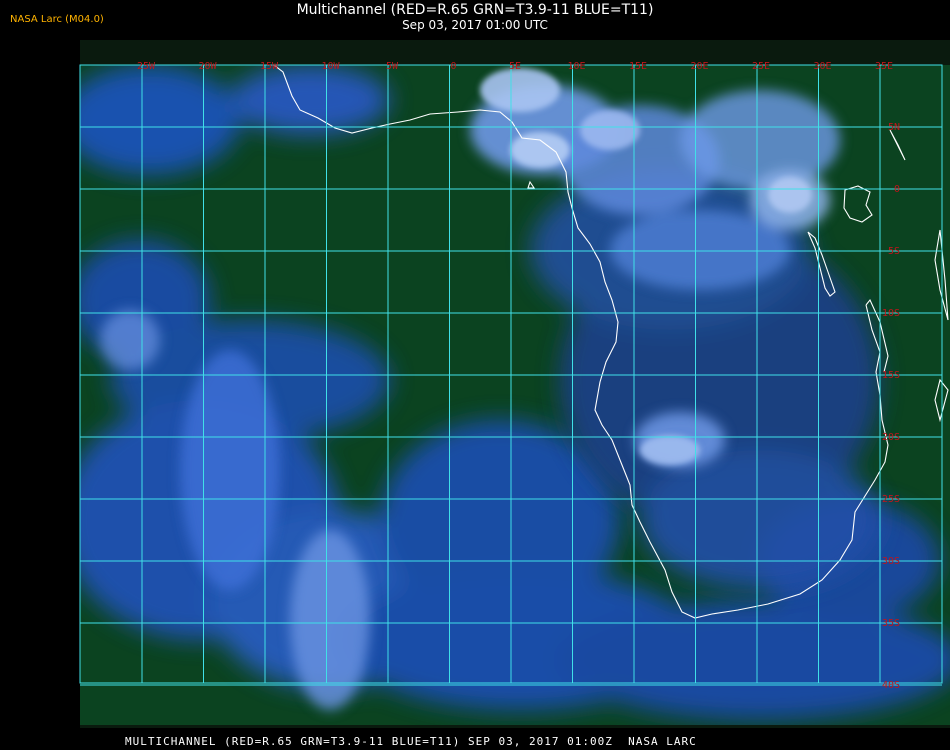  What do you see at coordinates (891, 623) in the screenshot?
I see `latitude-label: 35S` at bounding box center [891, 623].